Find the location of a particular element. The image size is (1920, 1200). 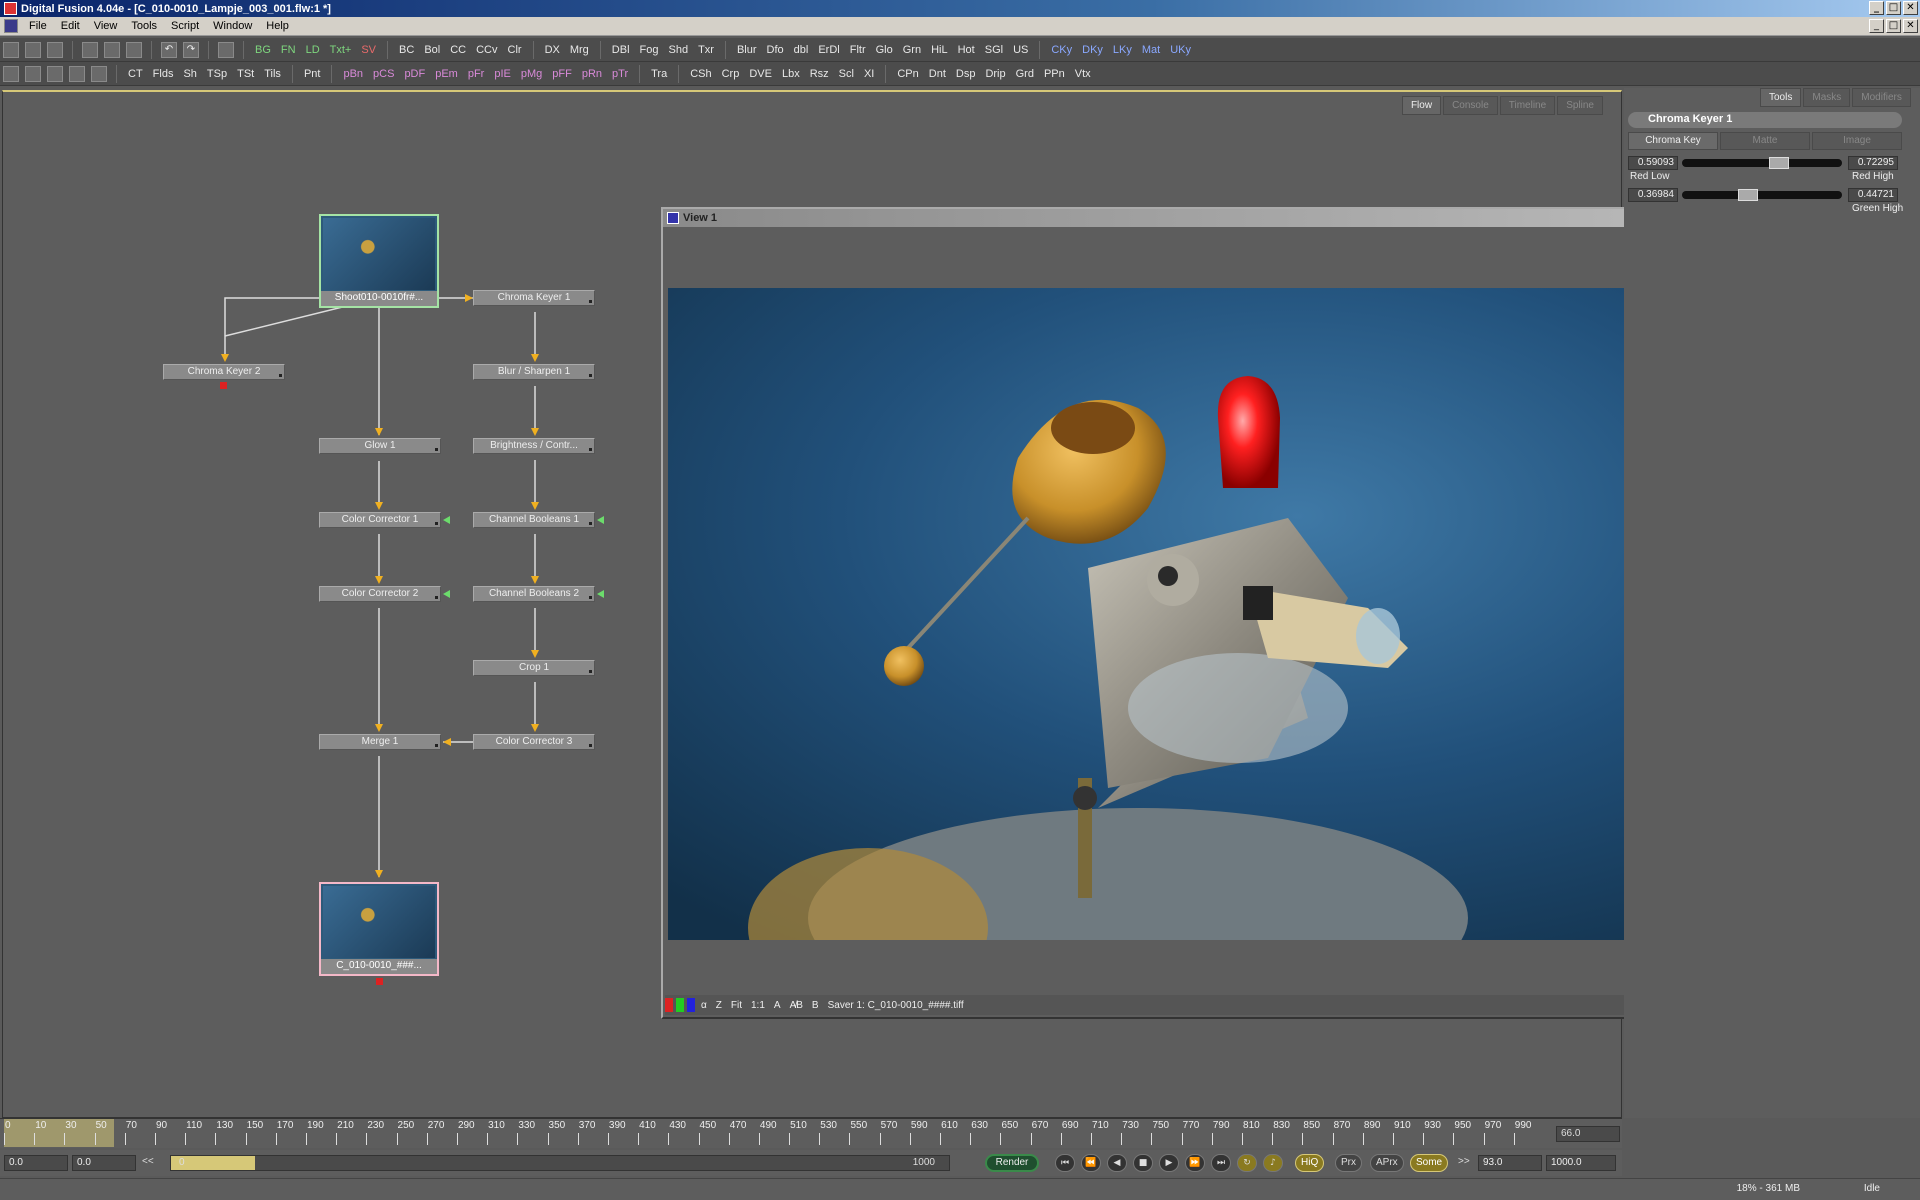

tool-tils: Tils is located at coordinates (272, 74).